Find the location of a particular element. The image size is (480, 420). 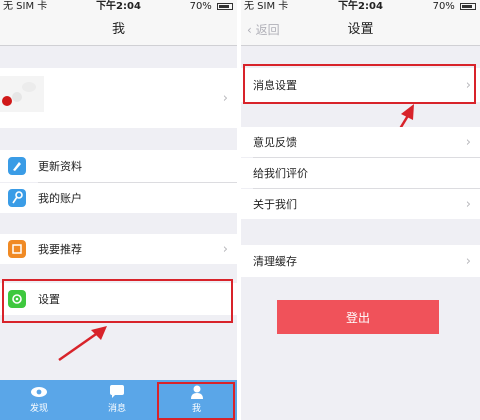

menu-item-label: 更新资料 is located at coordinates (60, 166).